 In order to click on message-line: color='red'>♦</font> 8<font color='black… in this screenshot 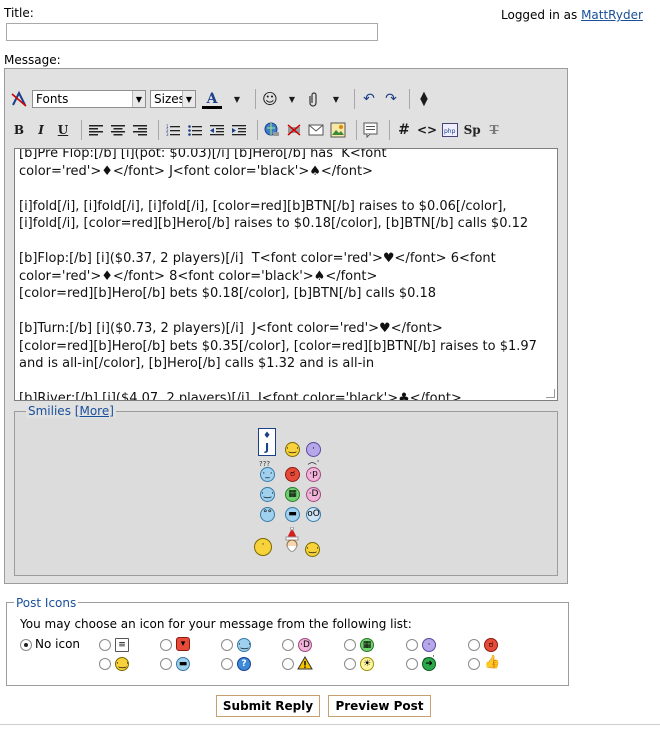, I will do `click(198, 276)`.